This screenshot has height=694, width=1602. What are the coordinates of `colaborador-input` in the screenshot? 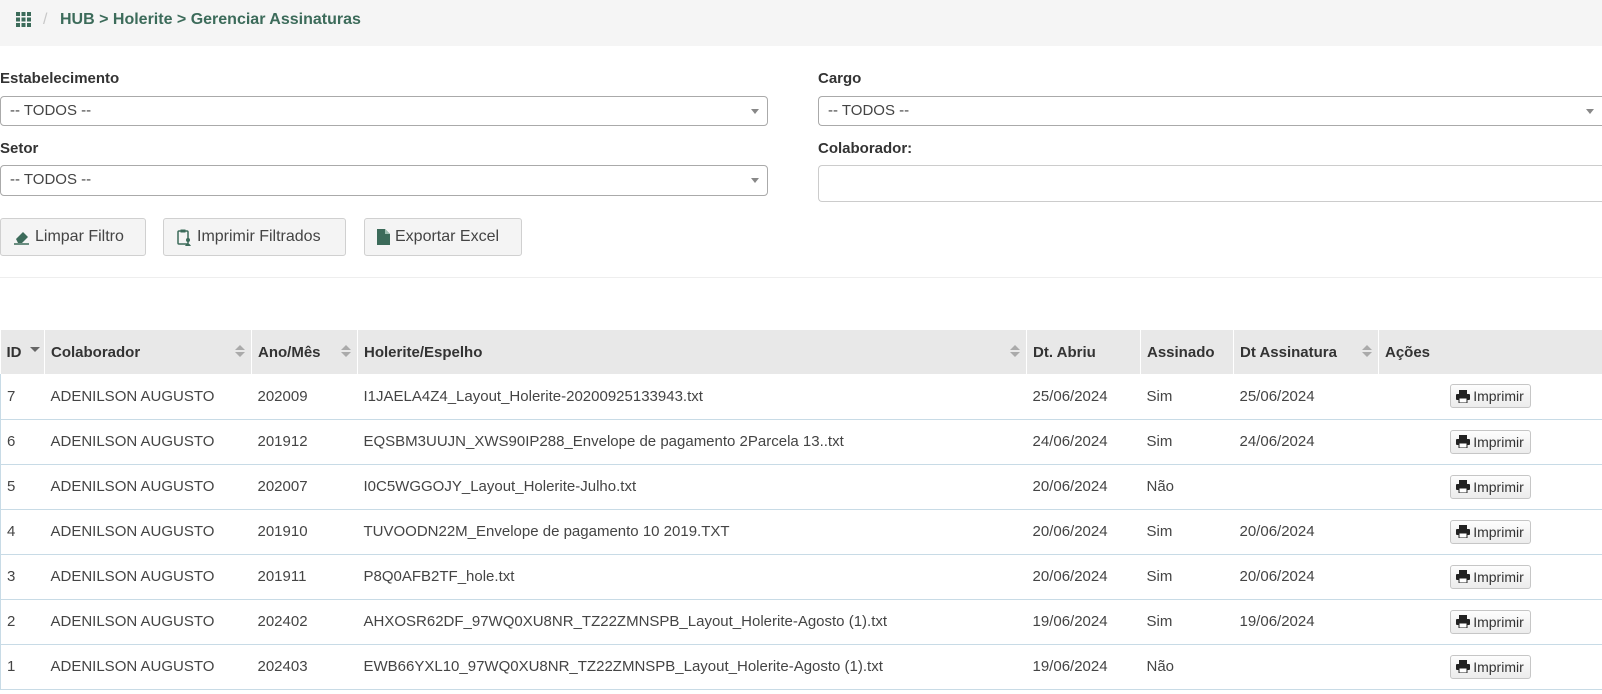 It's located at (1210, 183).